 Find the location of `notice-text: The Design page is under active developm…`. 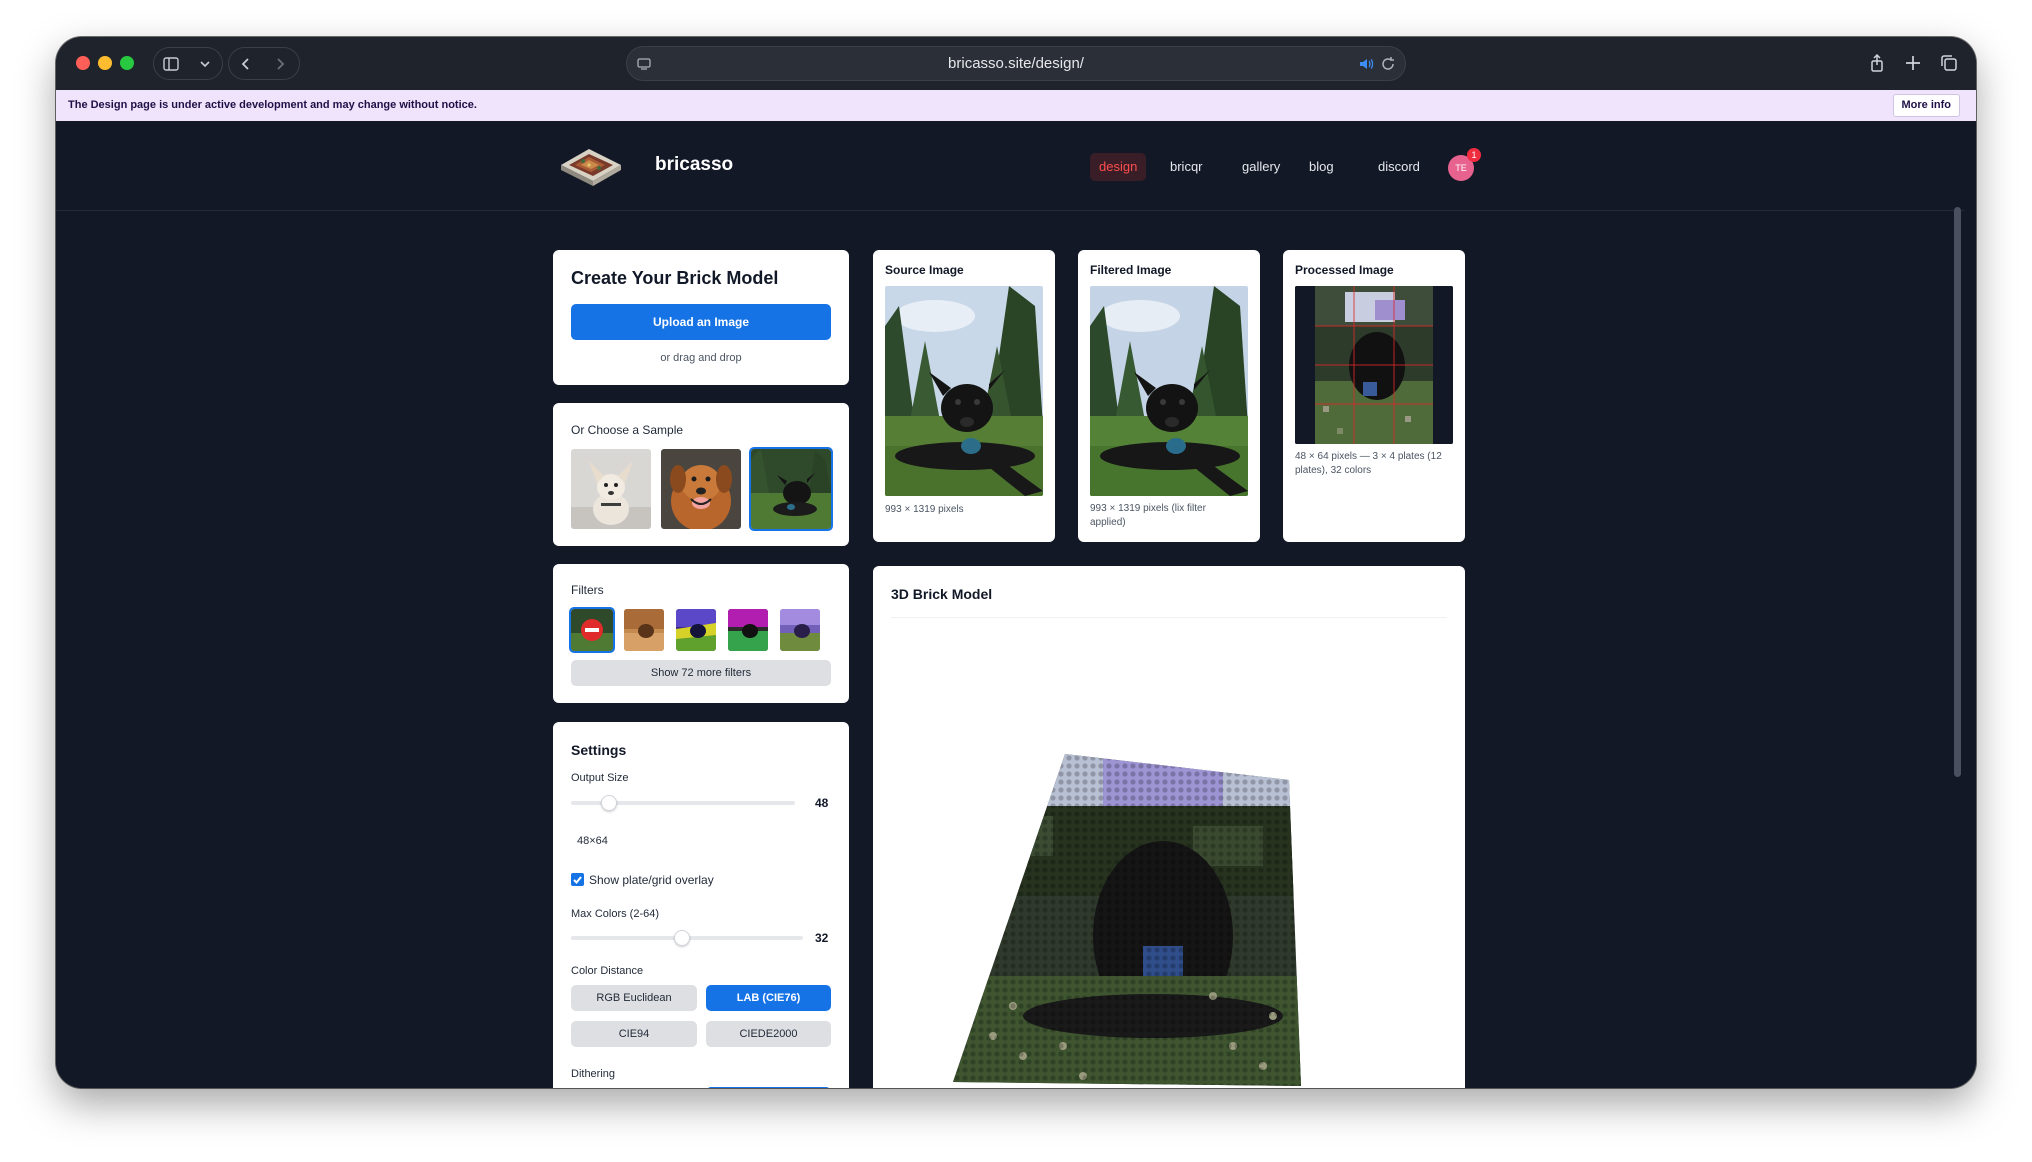

notice-text: The Design page is under active developm… is located at coordinates (272, 105).